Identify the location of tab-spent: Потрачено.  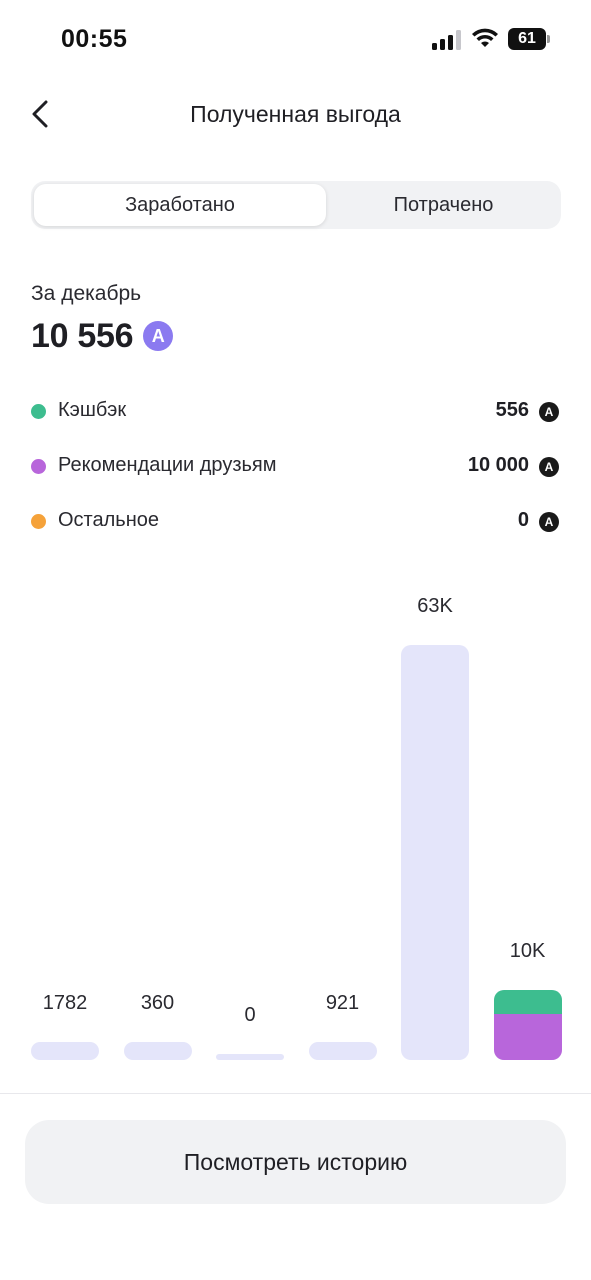
(443, 205).